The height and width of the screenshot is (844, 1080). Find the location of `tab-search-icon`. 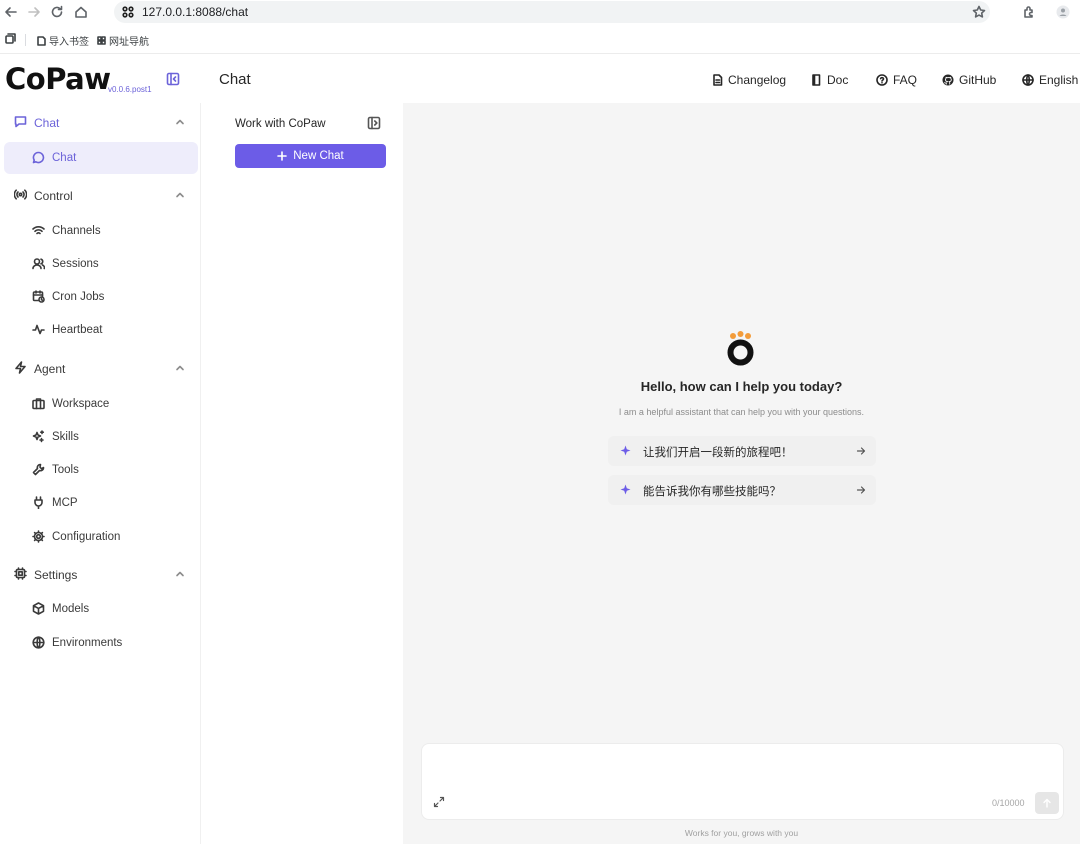

tab-search-icon is located at coordinates (10, 38).